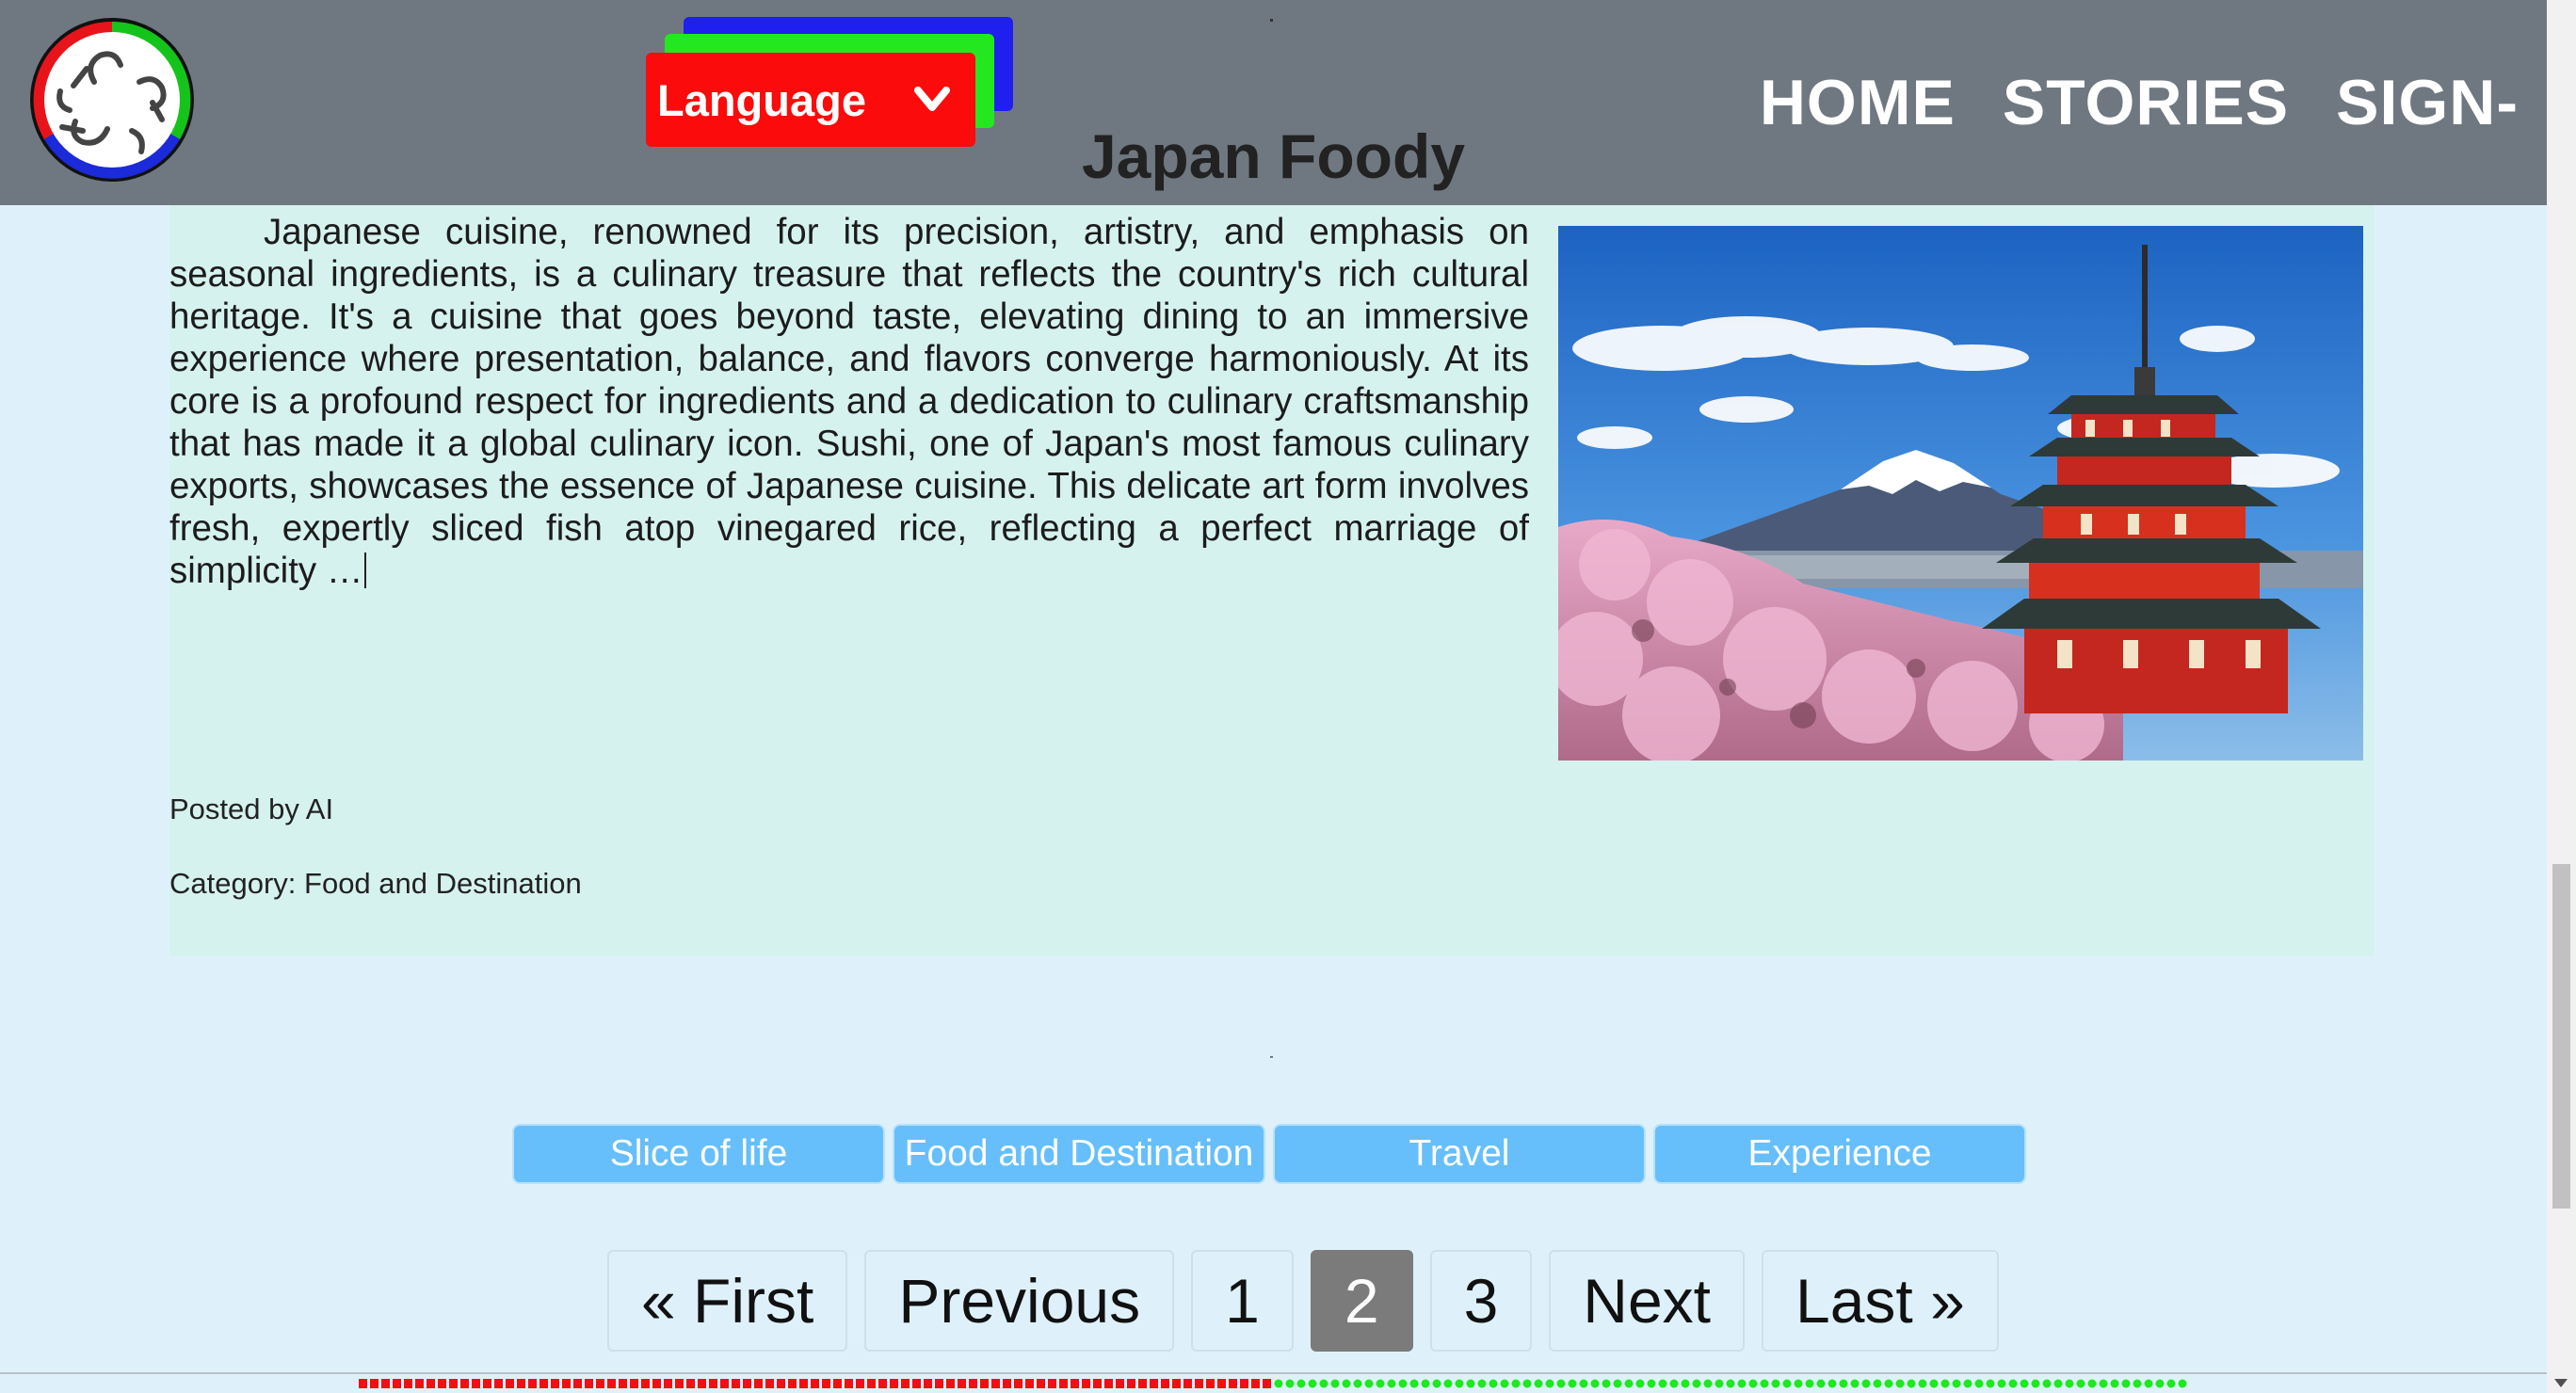 The width and height of the screenshot is (2576, 1393). What do you see at coordinates (1880, 1301) in the screenshot?
I see `page-last-button: Last »` at bounding box center [1880, 1301].